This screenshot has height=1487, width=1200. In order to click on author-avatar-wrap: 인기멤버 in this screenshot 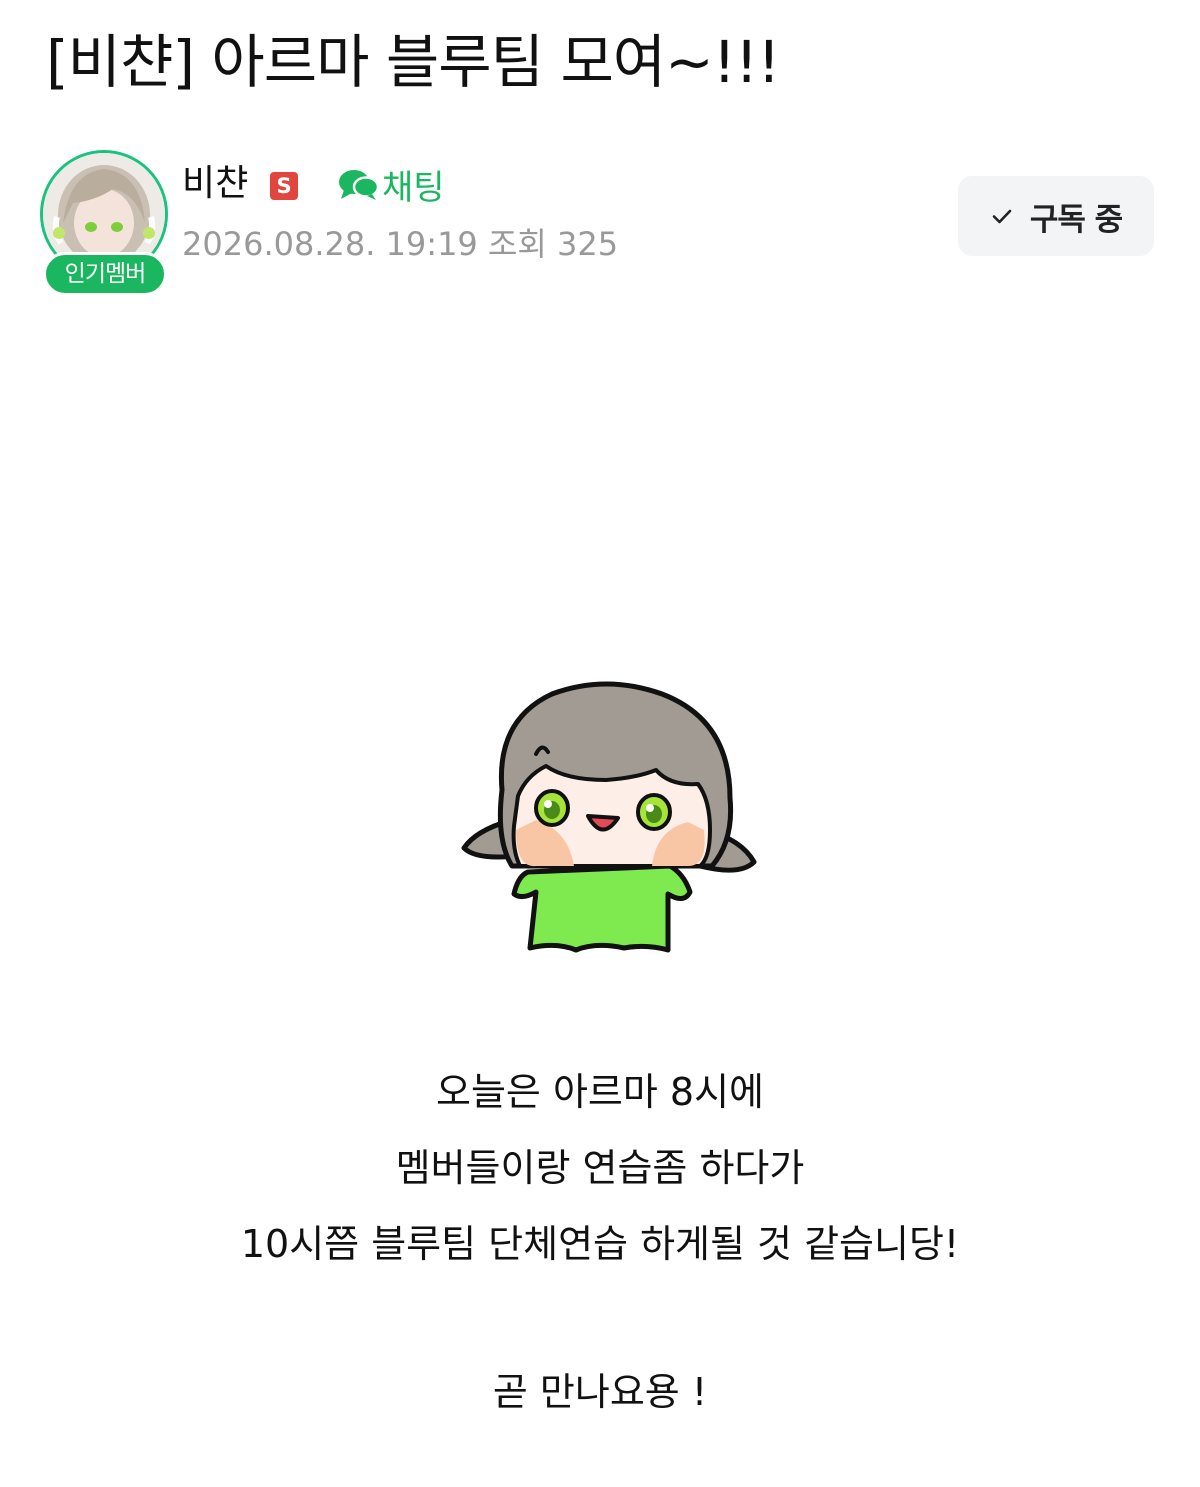, I will do `click(106, 224)`.